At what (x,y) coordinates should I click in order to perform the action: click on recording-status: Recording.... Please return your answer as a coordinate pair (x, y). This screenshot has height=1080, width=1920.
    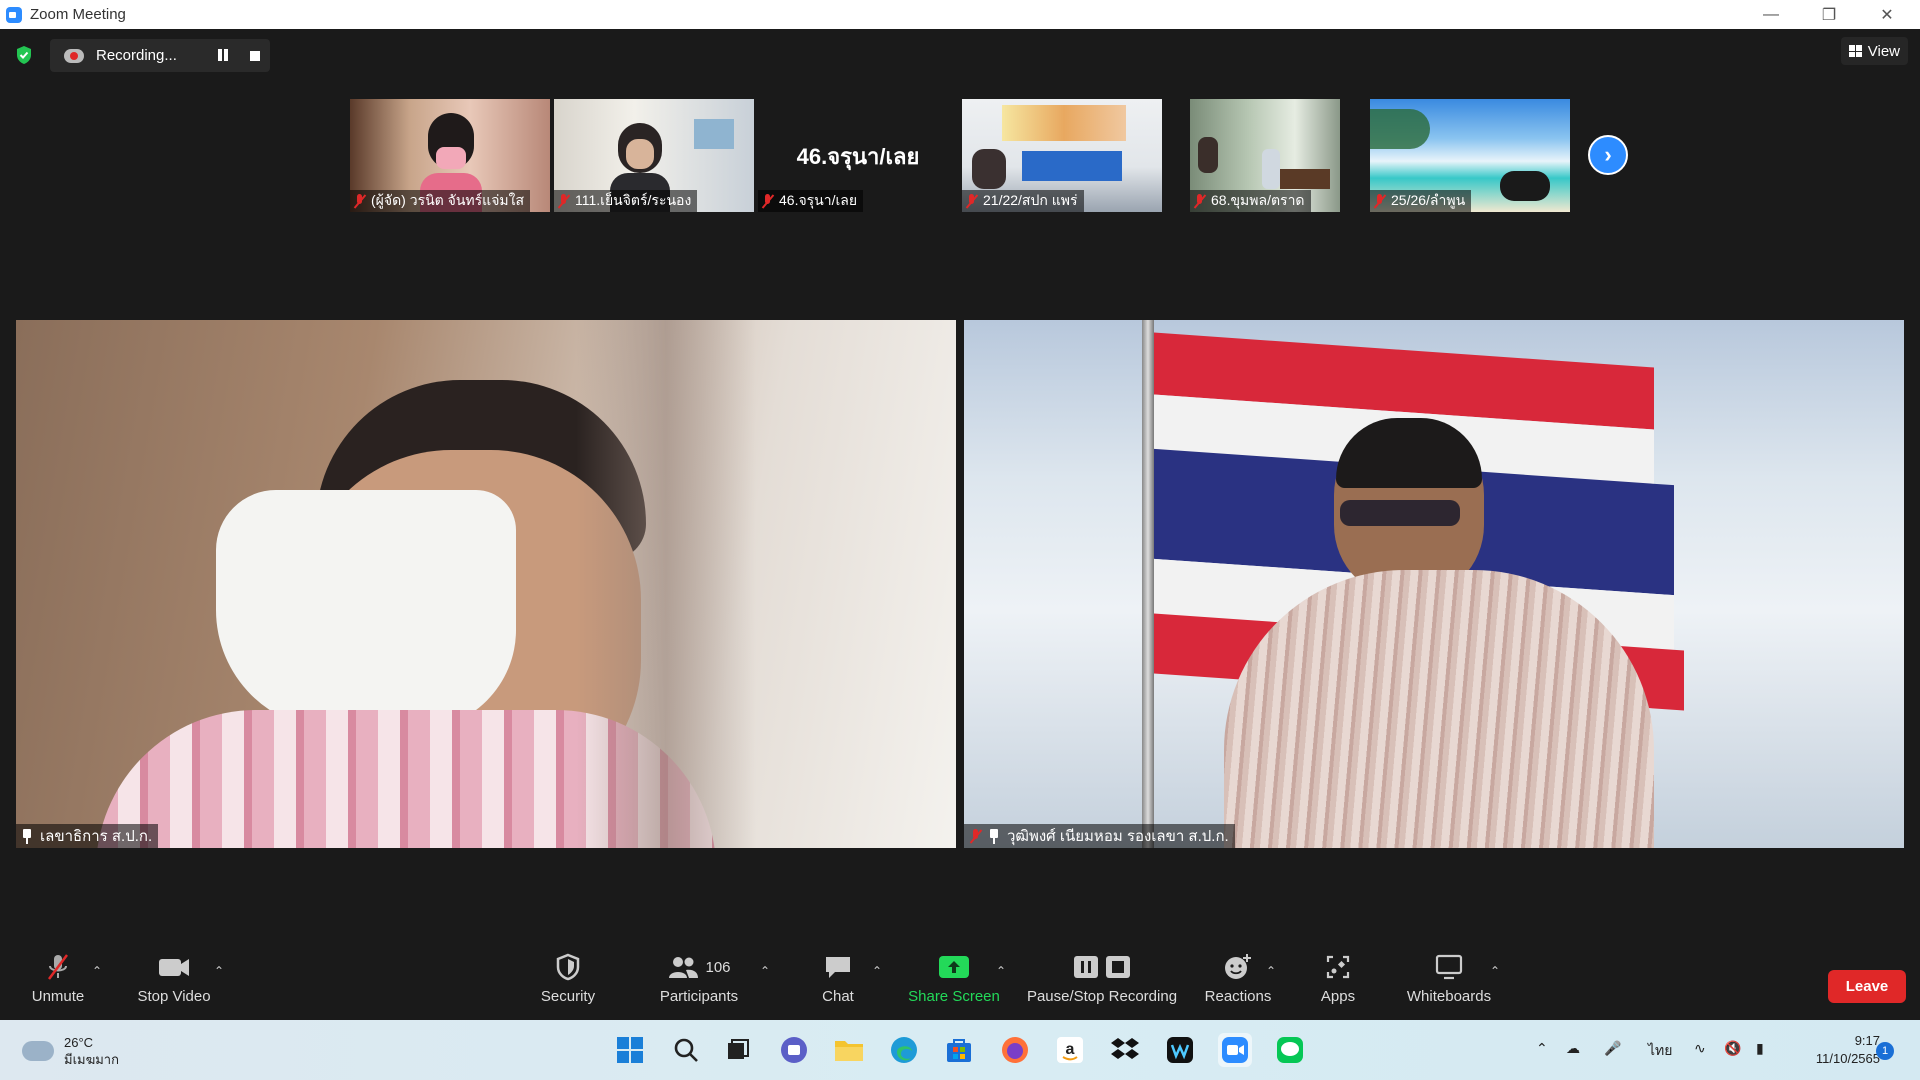
    Looking at the image, I should click on (136, 55).